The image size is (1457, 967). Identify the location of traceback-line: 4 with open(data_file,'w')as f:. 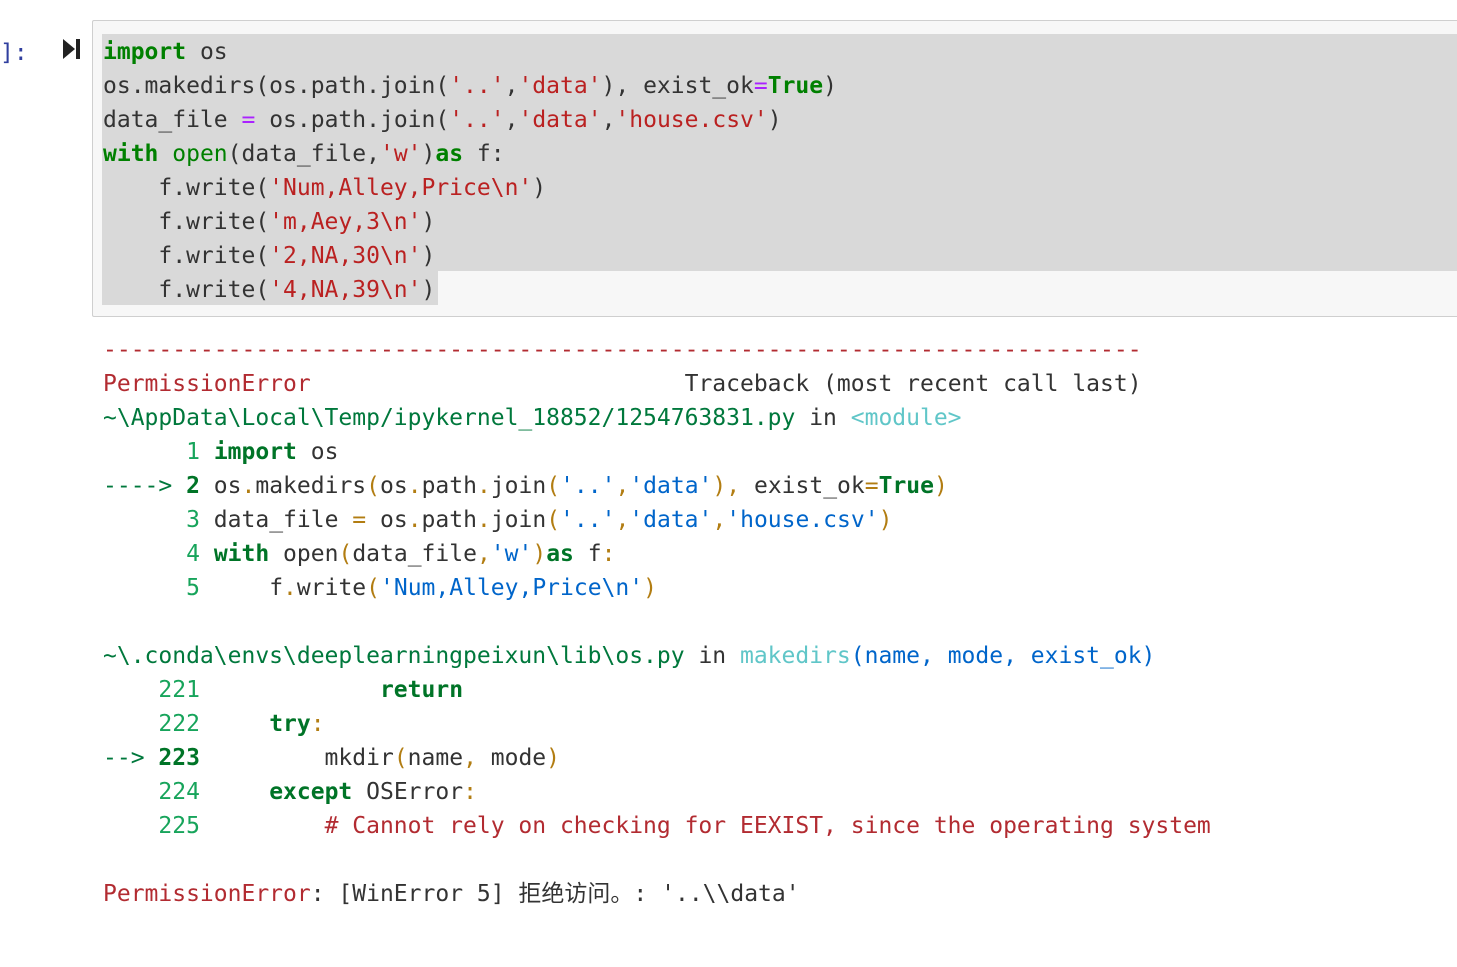
(359, 554).